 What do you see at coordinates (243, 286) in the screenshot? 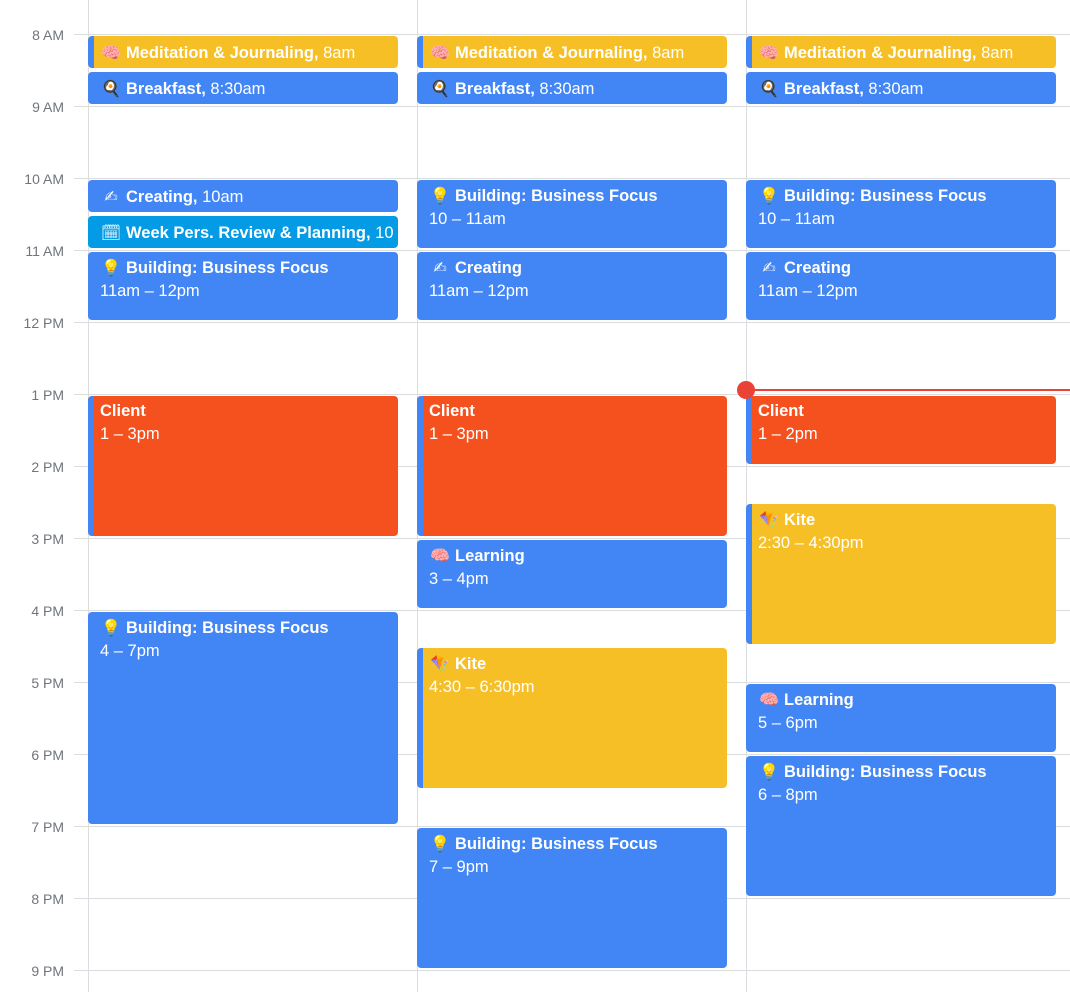
I see `event-building-business-focus: 💡 Building: Business Focus 11am – 12pm` at bounding box center [243, 286].